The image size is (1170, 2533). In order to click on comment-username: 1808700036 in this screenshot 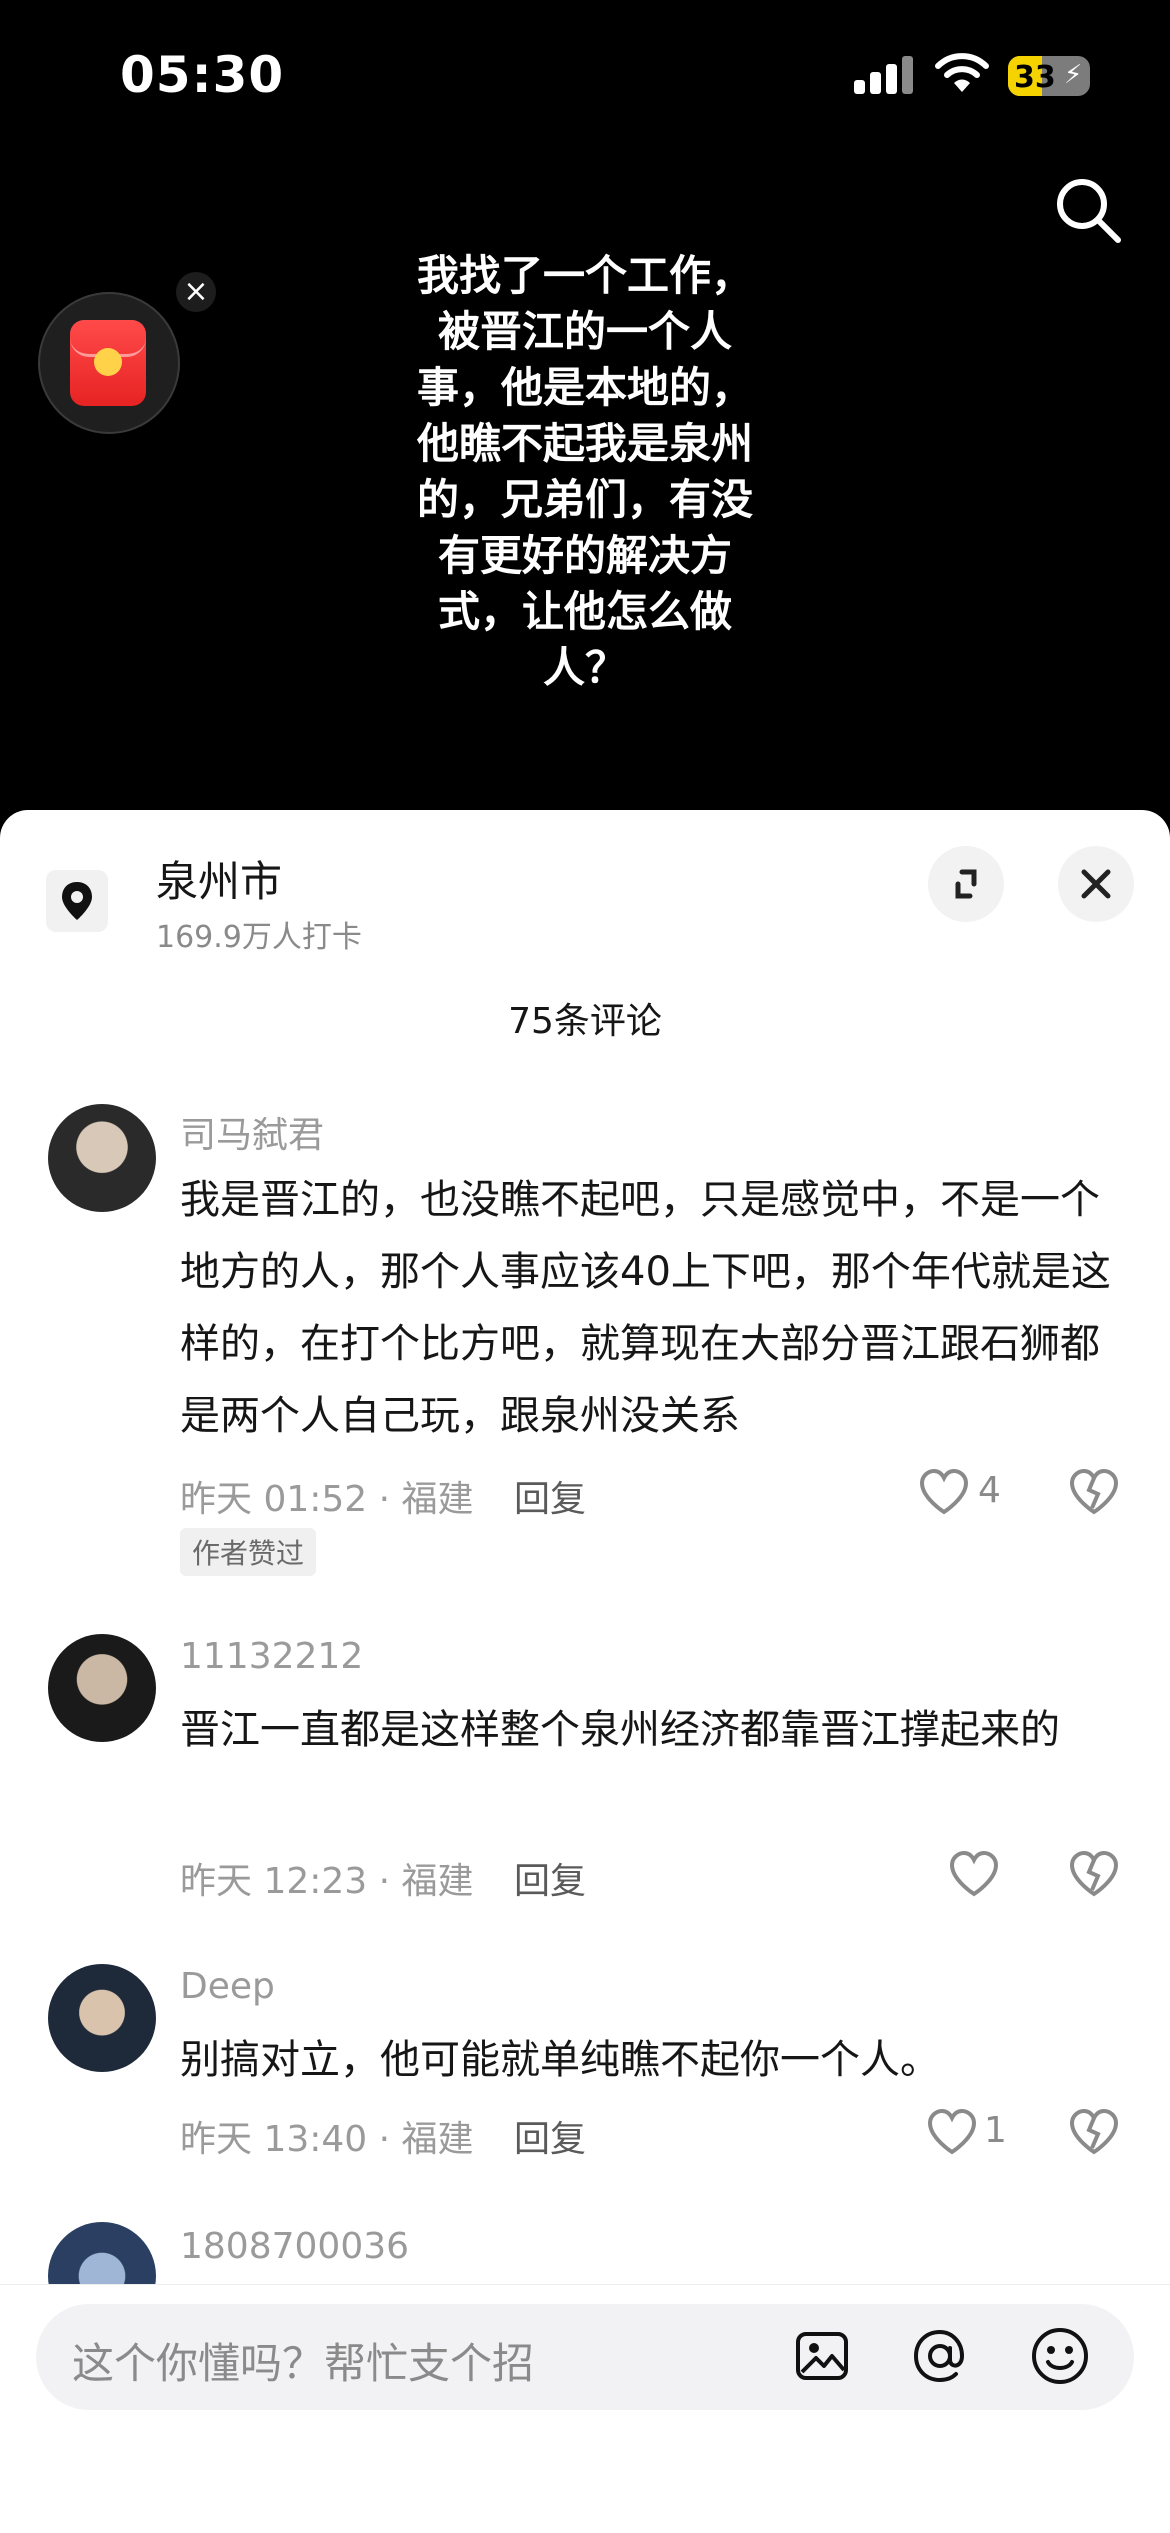, I will do `click(294, 2246)`.